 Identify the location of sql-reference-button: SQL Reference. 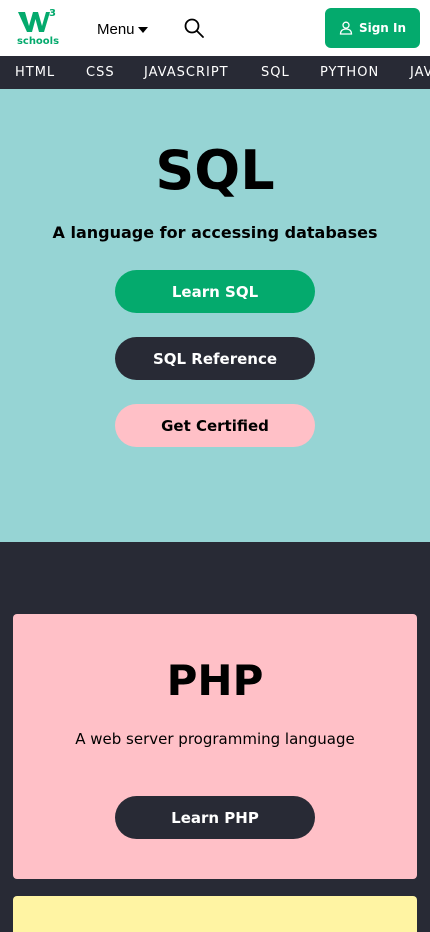
(215, 358).